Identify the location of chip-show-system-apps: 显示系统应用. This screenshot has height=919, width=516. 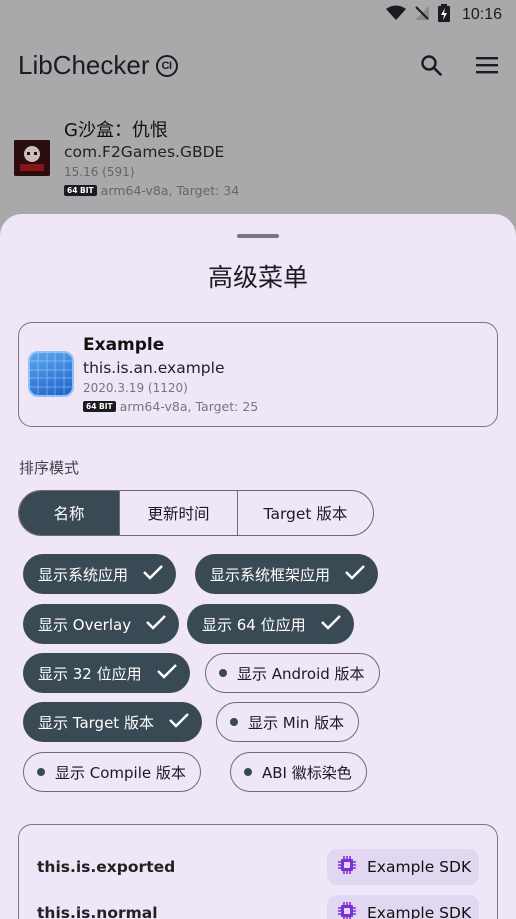
(100, 574).